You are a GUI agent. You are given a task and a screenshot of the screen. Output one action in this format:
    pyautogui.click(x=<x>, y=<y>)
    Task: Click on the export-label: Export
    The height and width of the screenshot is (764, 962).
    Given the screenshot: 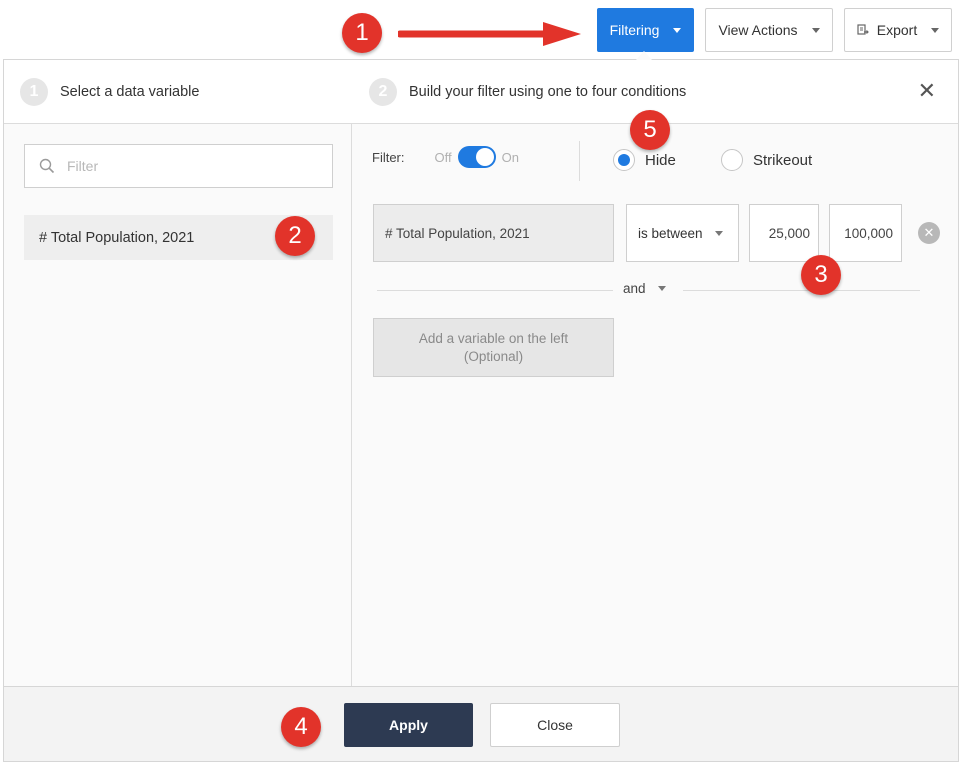 What is the action you would take?
    pyautogui.click(x=897, y=30)
    